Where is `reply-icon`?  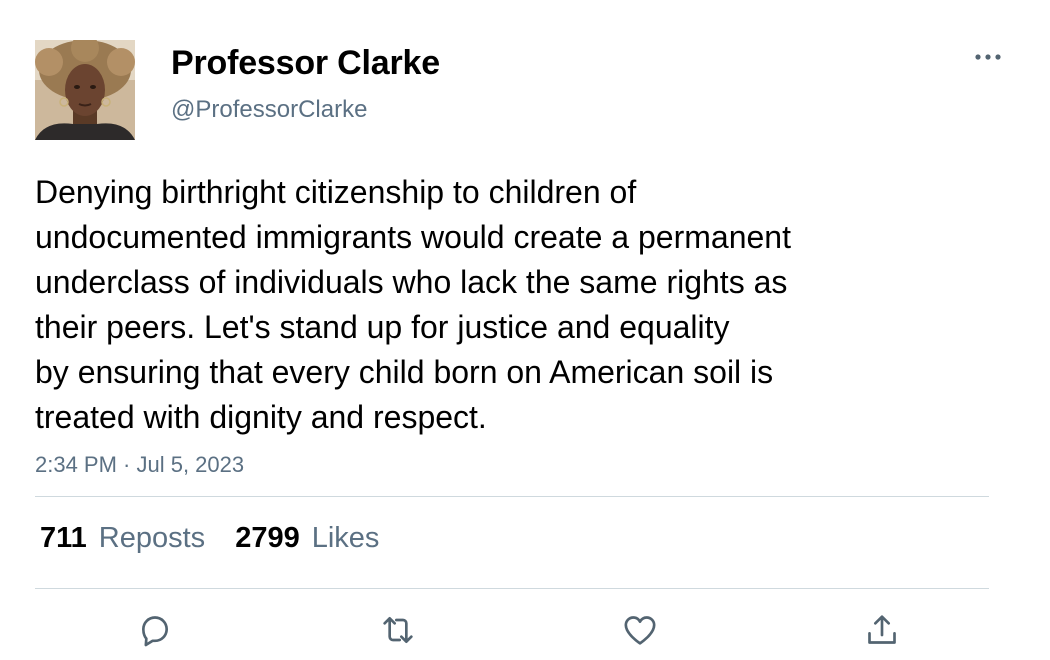 reply-icon is located at coordinates (155, 631).